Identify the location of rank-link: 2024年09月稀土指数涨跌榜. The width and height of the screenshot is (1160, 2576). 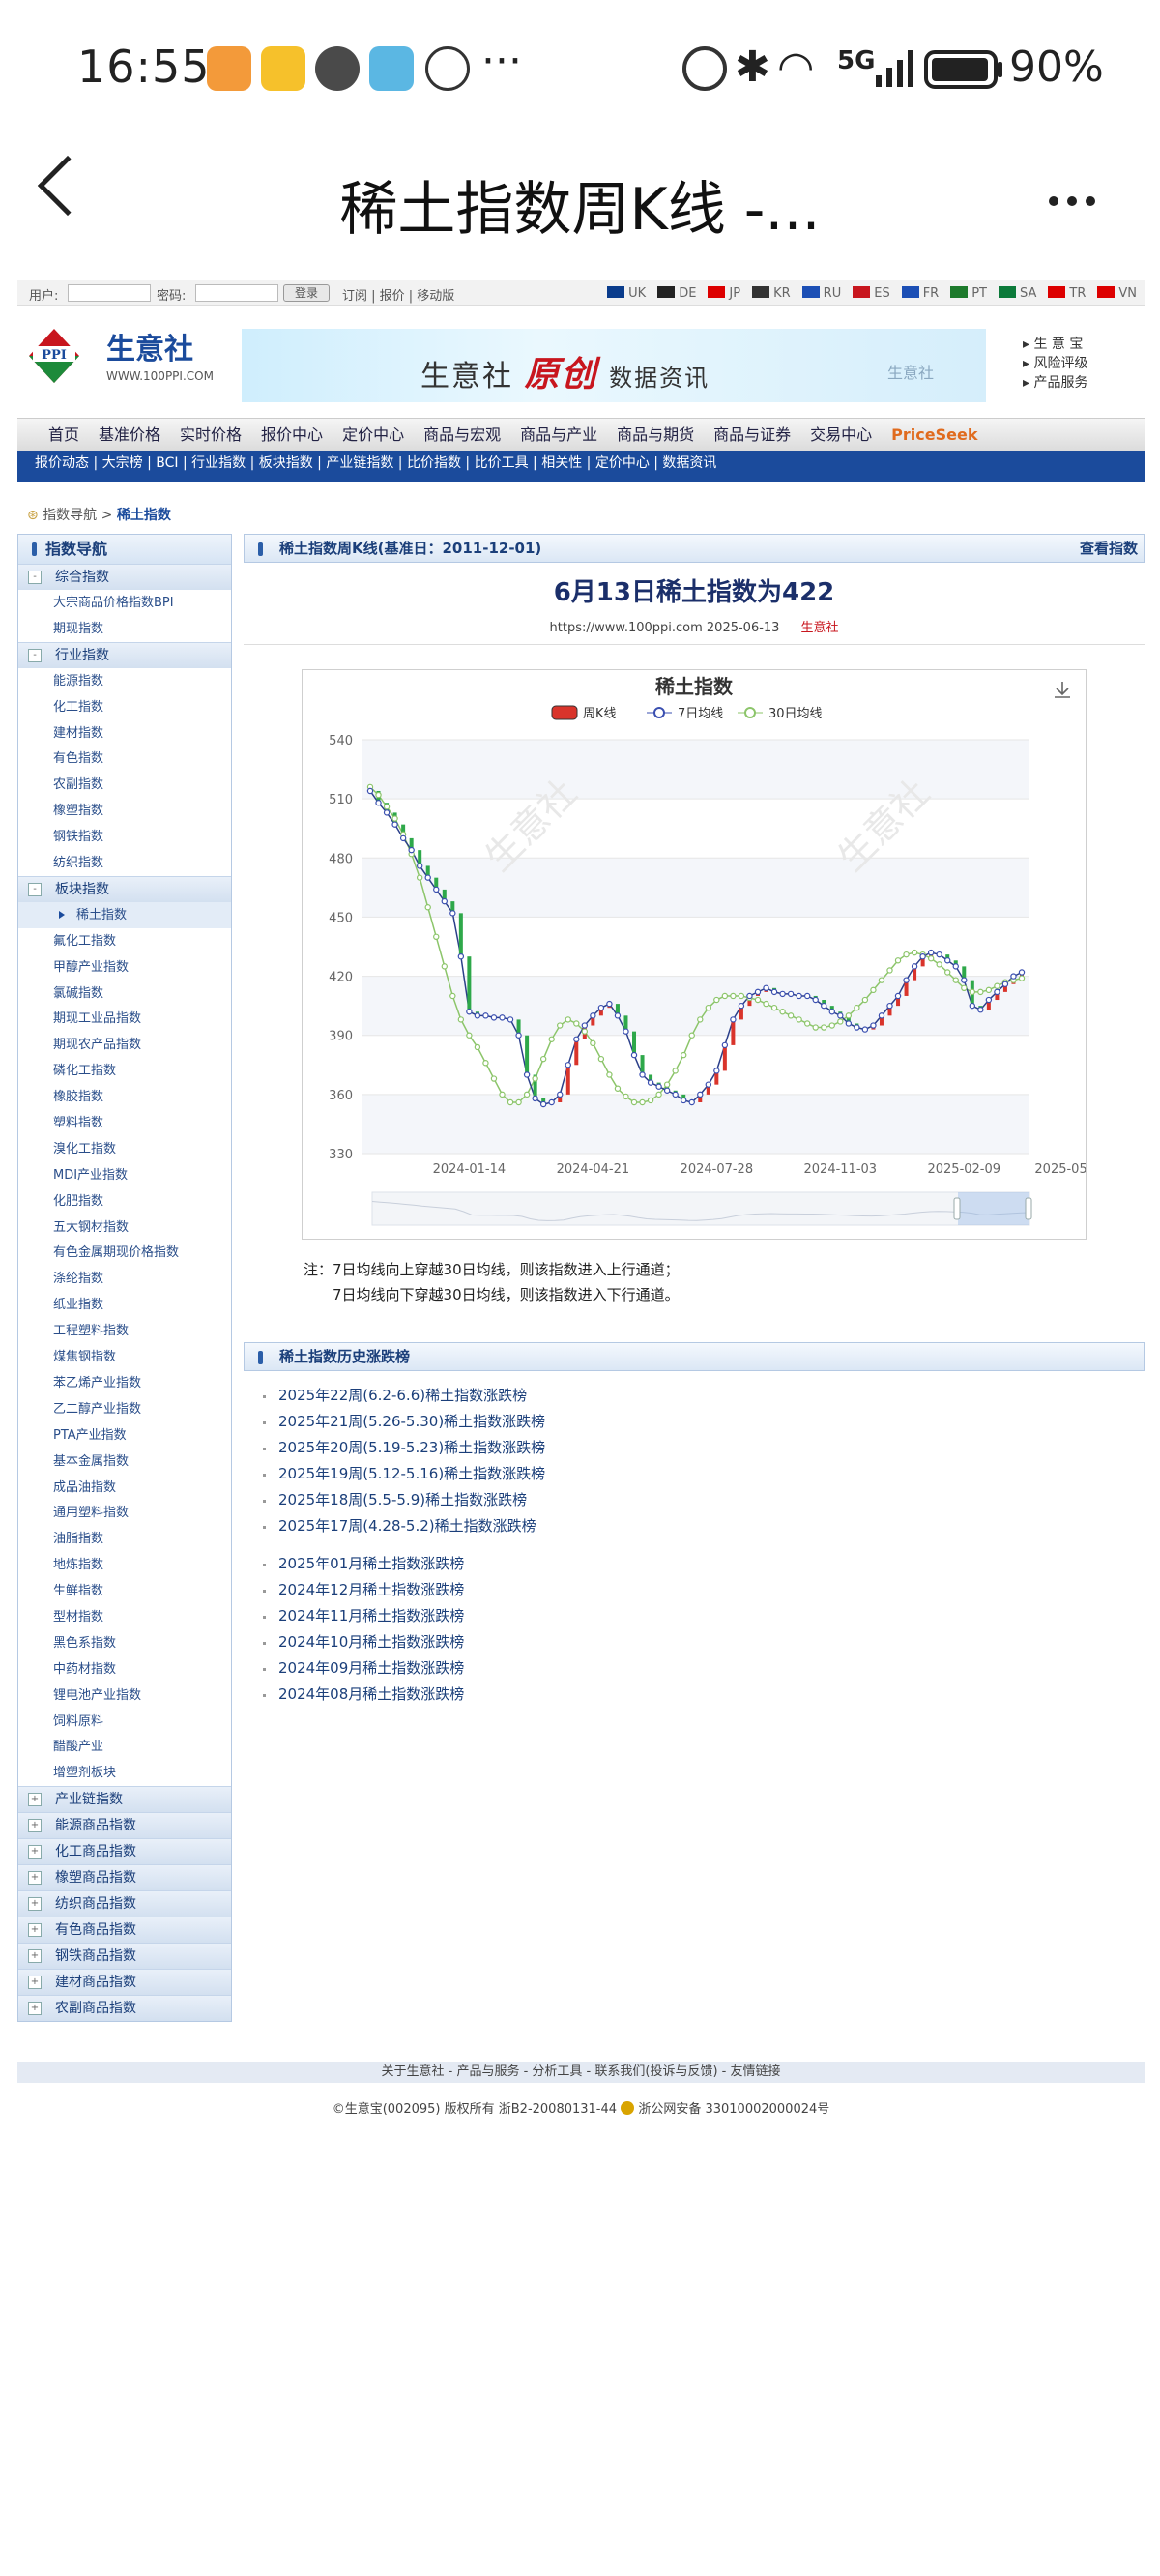
(695, 1668).